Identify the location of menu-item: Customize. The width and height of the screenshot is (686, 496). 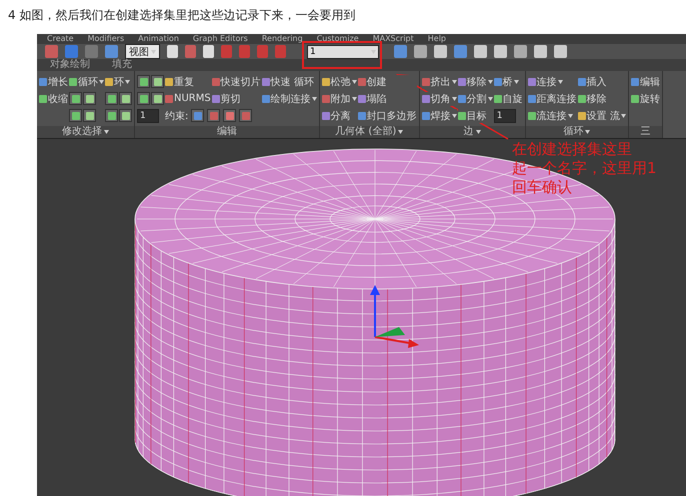
(337, 39).